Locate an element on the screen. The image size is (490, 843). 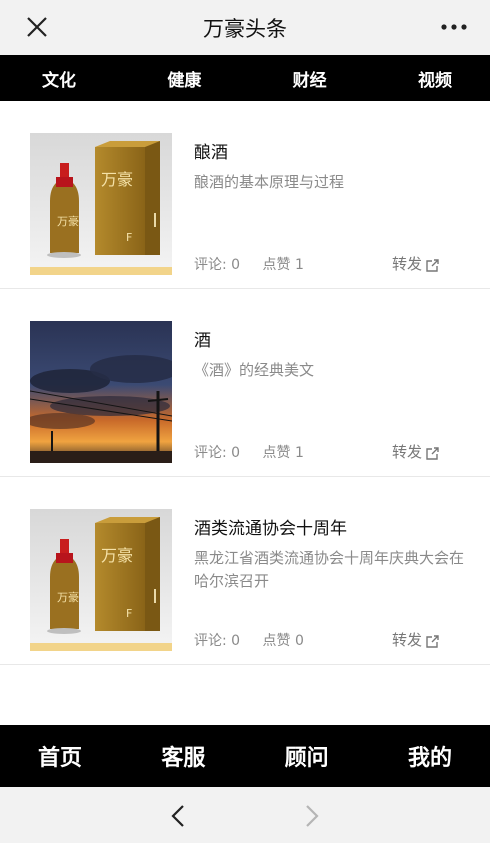
article-title: 酒 is located at coordinates (202, 338).